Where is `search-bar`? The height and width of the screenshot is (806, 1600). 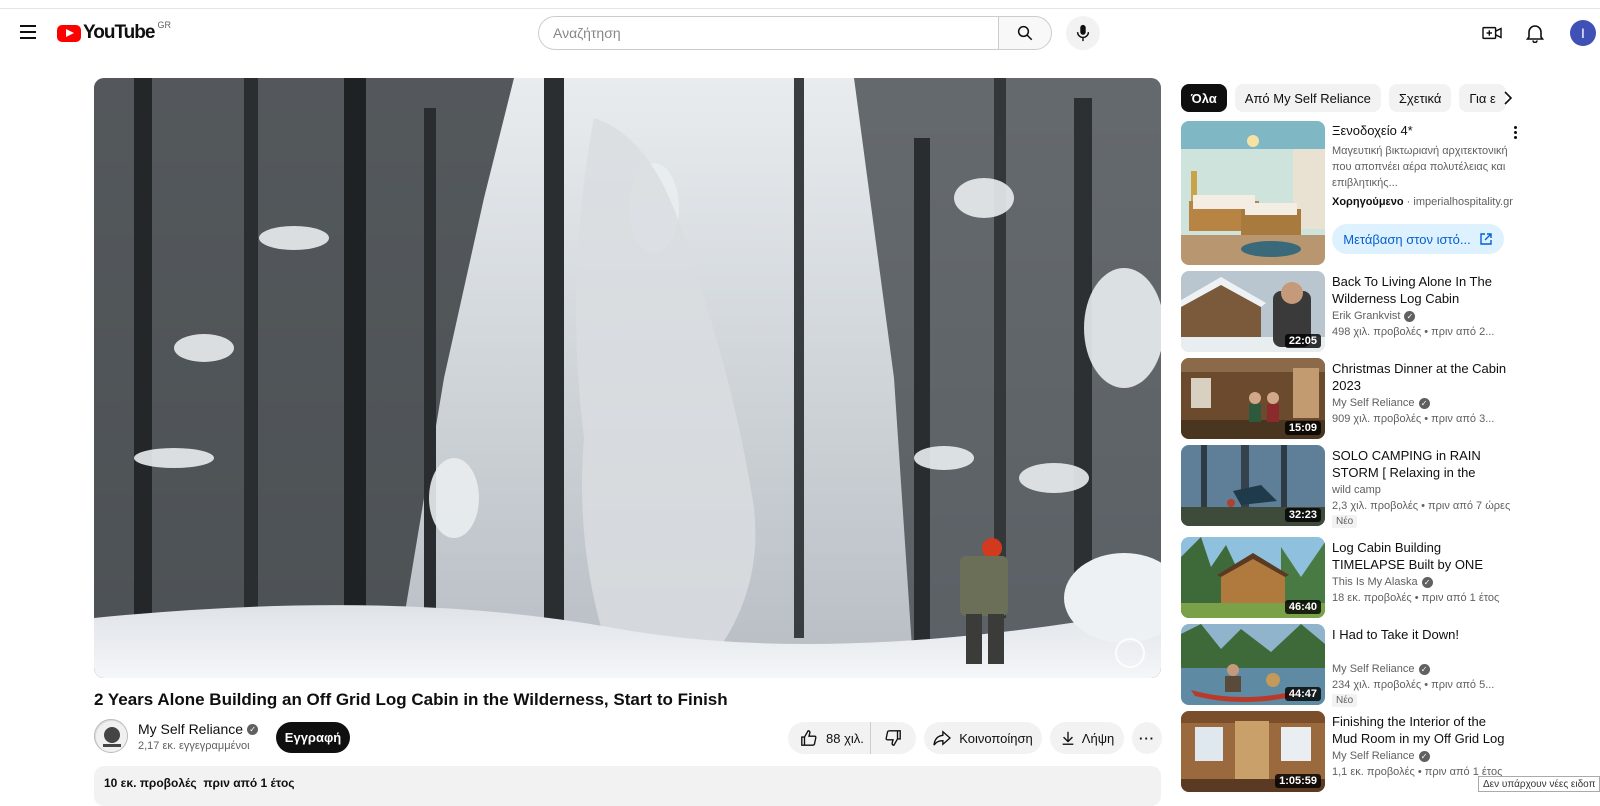
search-bar is located at coordinates (795, 33).